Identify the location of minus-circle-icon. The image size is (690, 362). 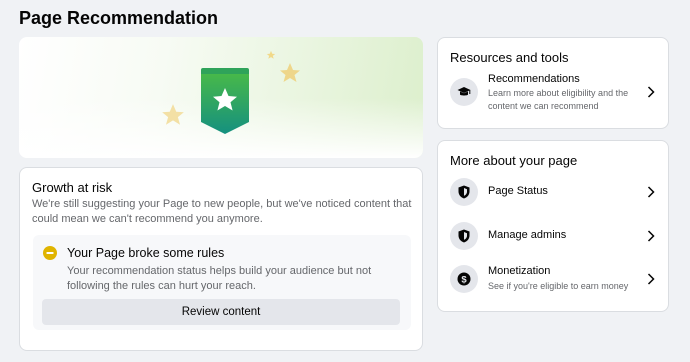
(50, 253).